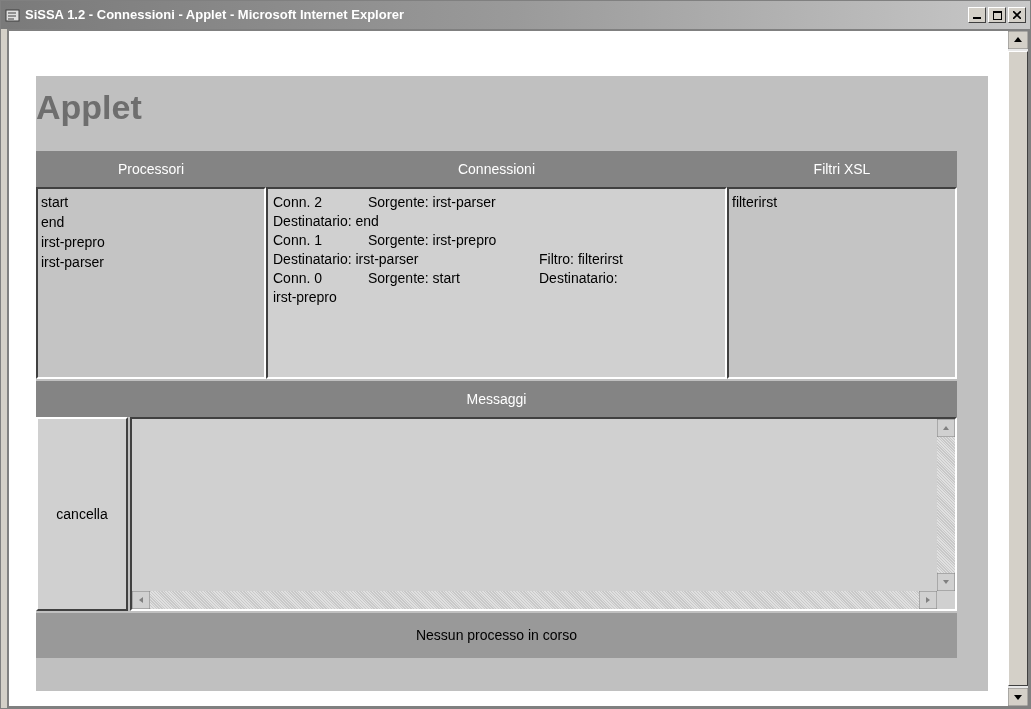 This screenshot has width=1031, height=709. Describe the element at coordinates (1018, 40) in the screenshot. I see `scroll-up-icon` at that location.